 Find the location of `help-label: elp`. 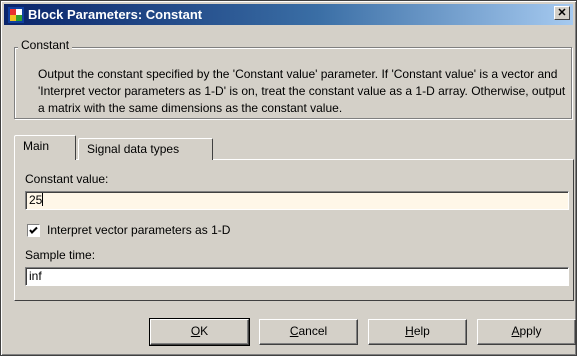

help-label: elp is located at coordinates (421, 331).